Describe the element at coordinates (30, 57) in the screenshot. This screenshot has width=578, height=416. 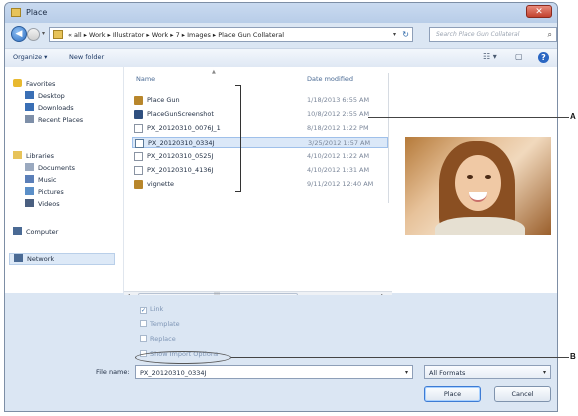
I see `organize-menu: Organize ▾` at that location.